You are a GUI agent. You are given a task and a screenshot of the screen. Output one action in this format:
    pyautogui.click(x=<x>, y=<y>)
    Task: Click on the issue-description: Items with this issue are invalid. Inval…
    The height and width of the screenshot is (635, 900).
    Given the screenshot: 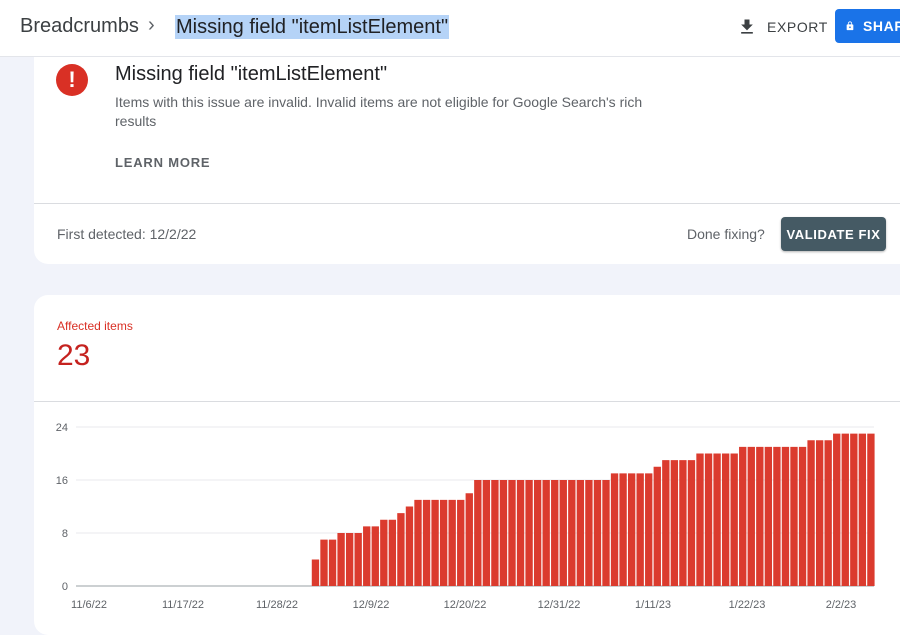 What is the action you would take?
    pyautogui.click(x=379, y=111)
    